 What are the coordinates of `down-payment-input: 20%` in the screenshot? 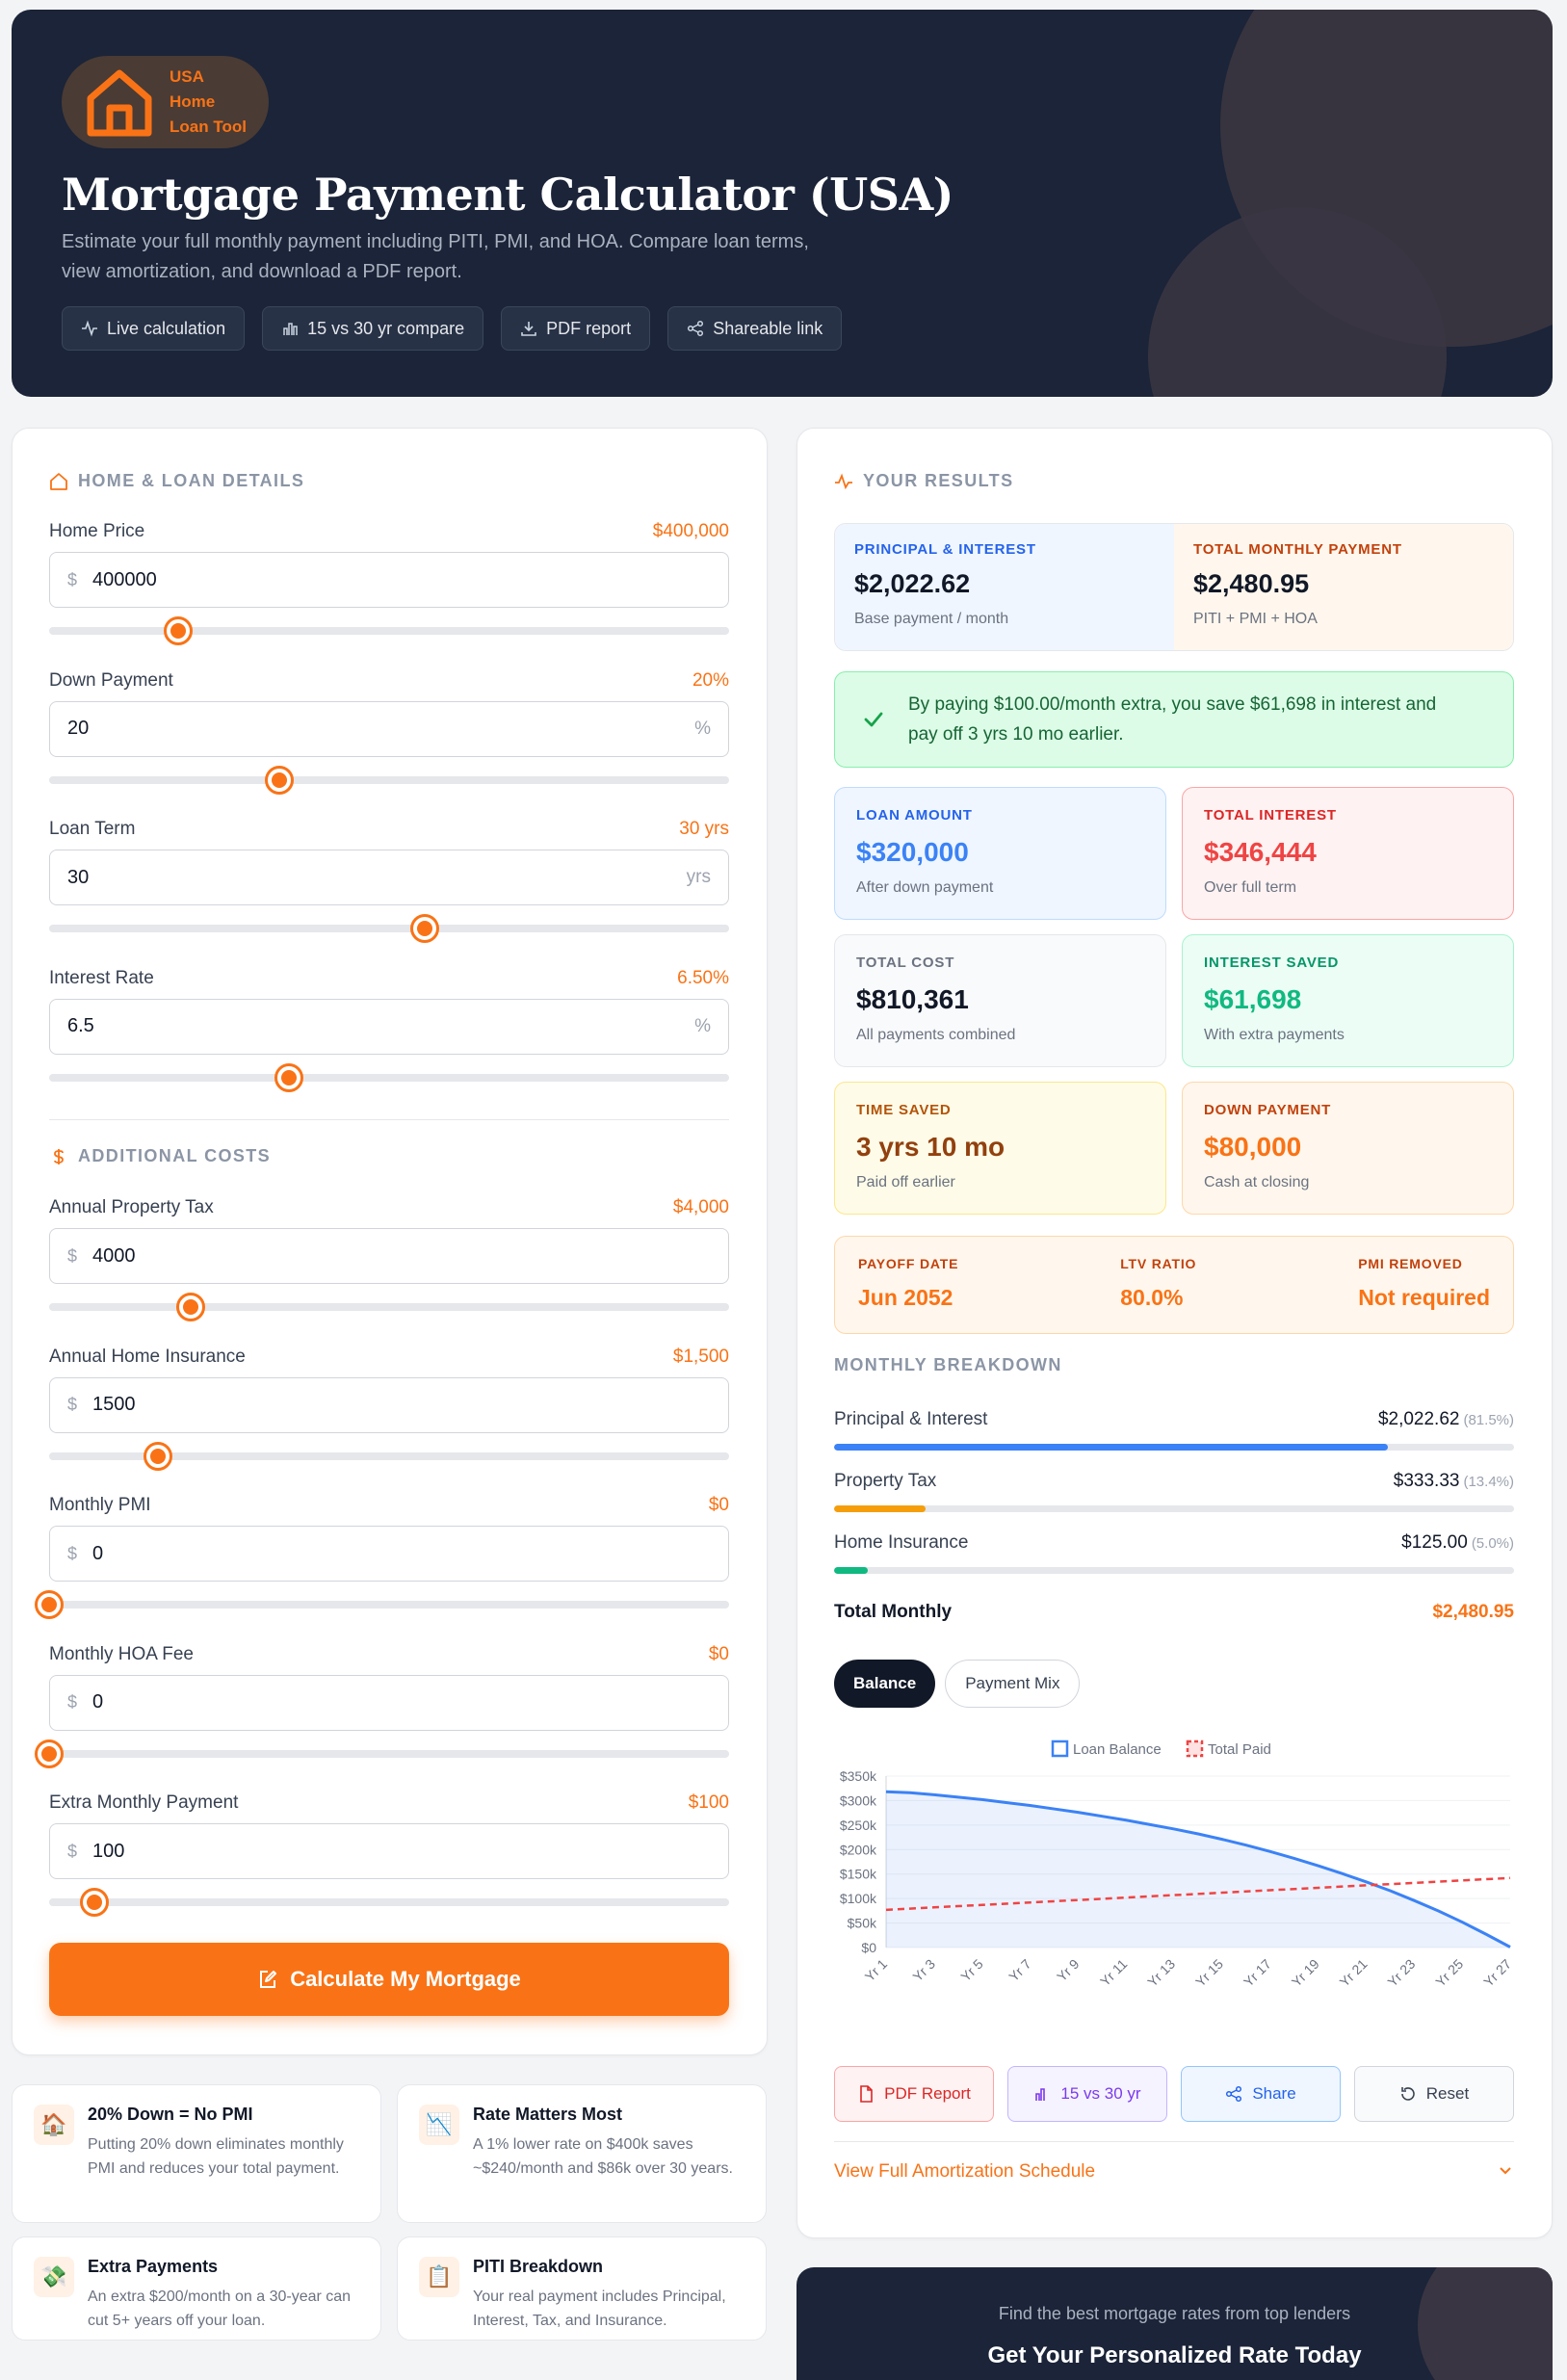 It's located at (389, 728).